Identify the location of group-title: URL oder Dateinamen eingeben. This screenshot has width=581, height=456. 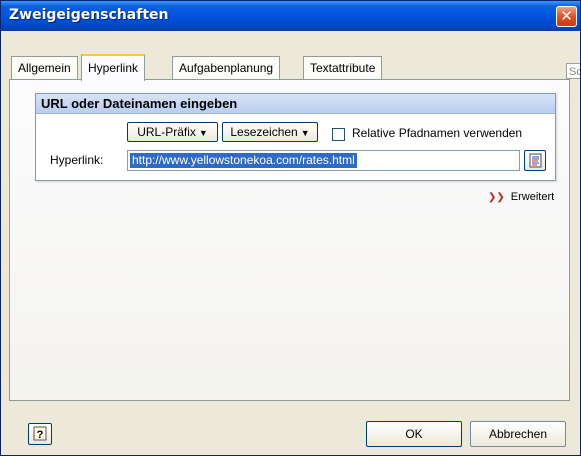
(139, 103).